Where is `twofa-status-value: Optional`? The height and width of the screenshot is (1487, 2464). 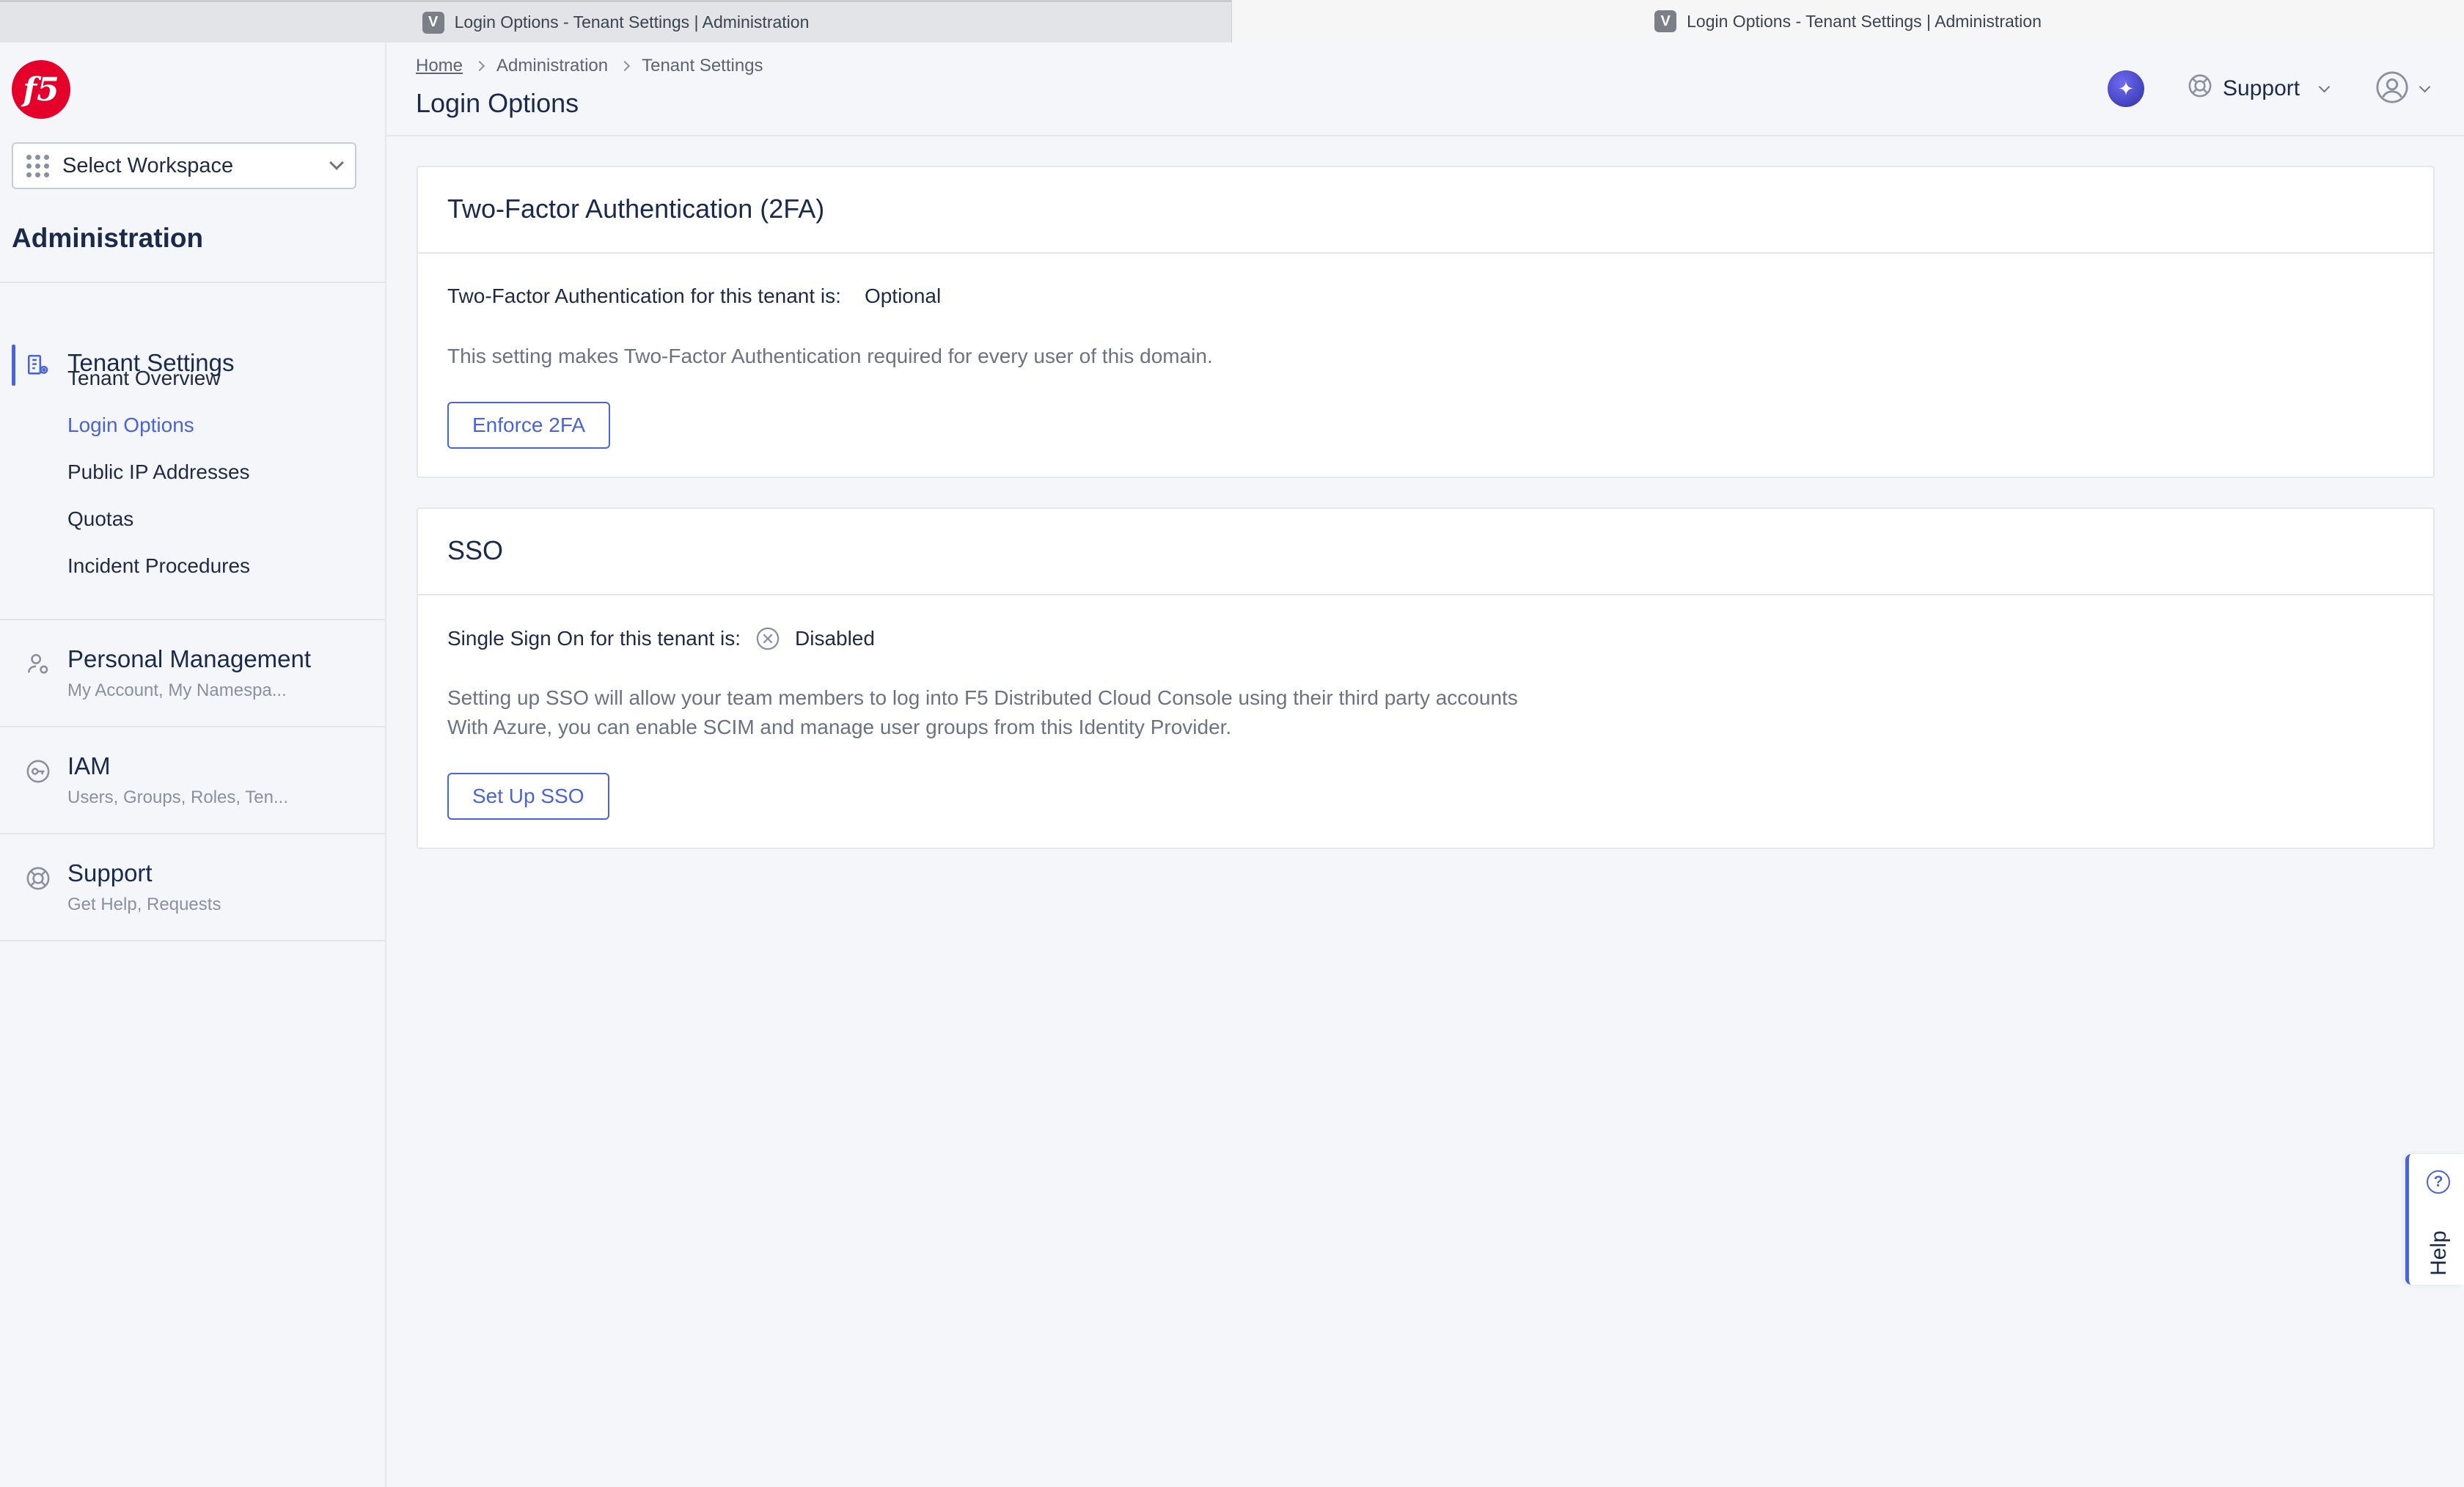
twofa-status-value: Optional is located at coordinates (903, 295).